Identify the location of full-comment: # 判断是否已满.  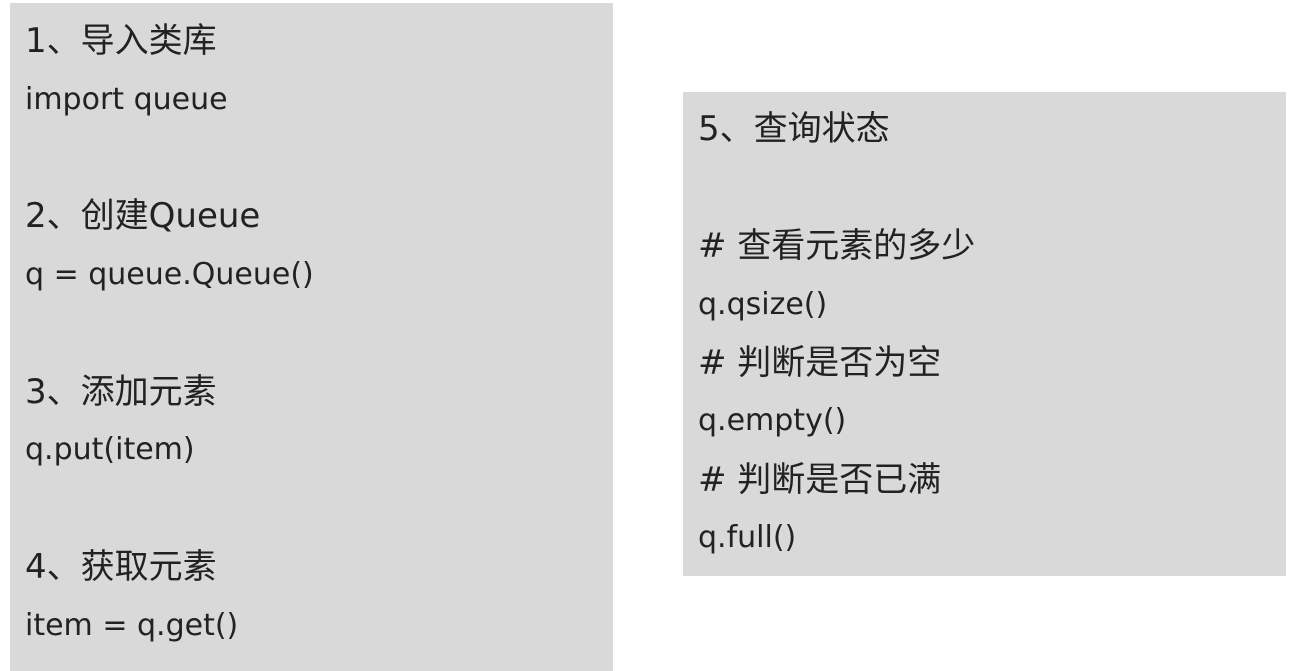
(820, 480).